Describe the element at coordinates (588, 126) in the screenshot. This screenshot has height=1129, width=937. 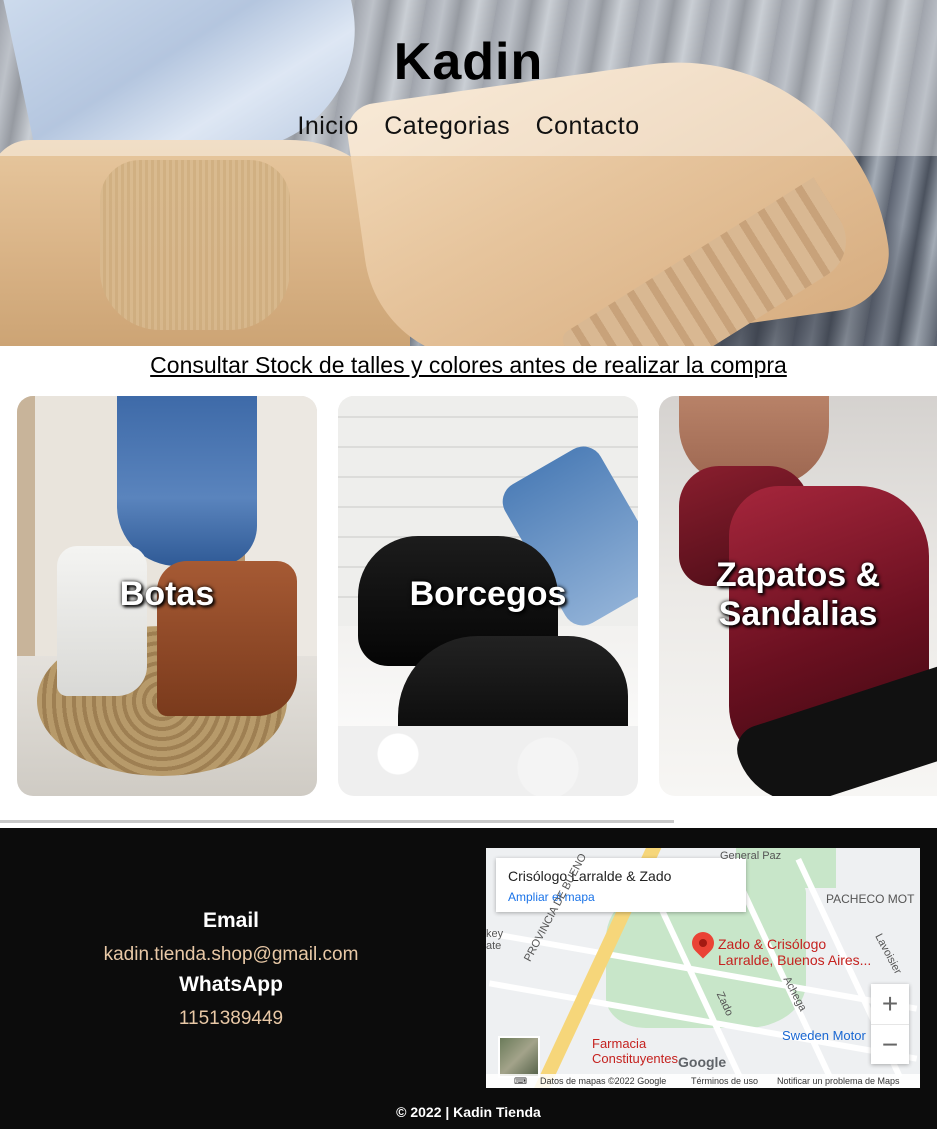
I see `nav-contacto: Contacto` at that location.